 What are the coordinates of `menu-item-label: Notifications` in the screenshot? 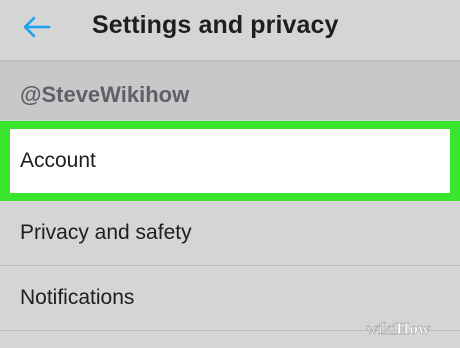 It's located at (77, 297).